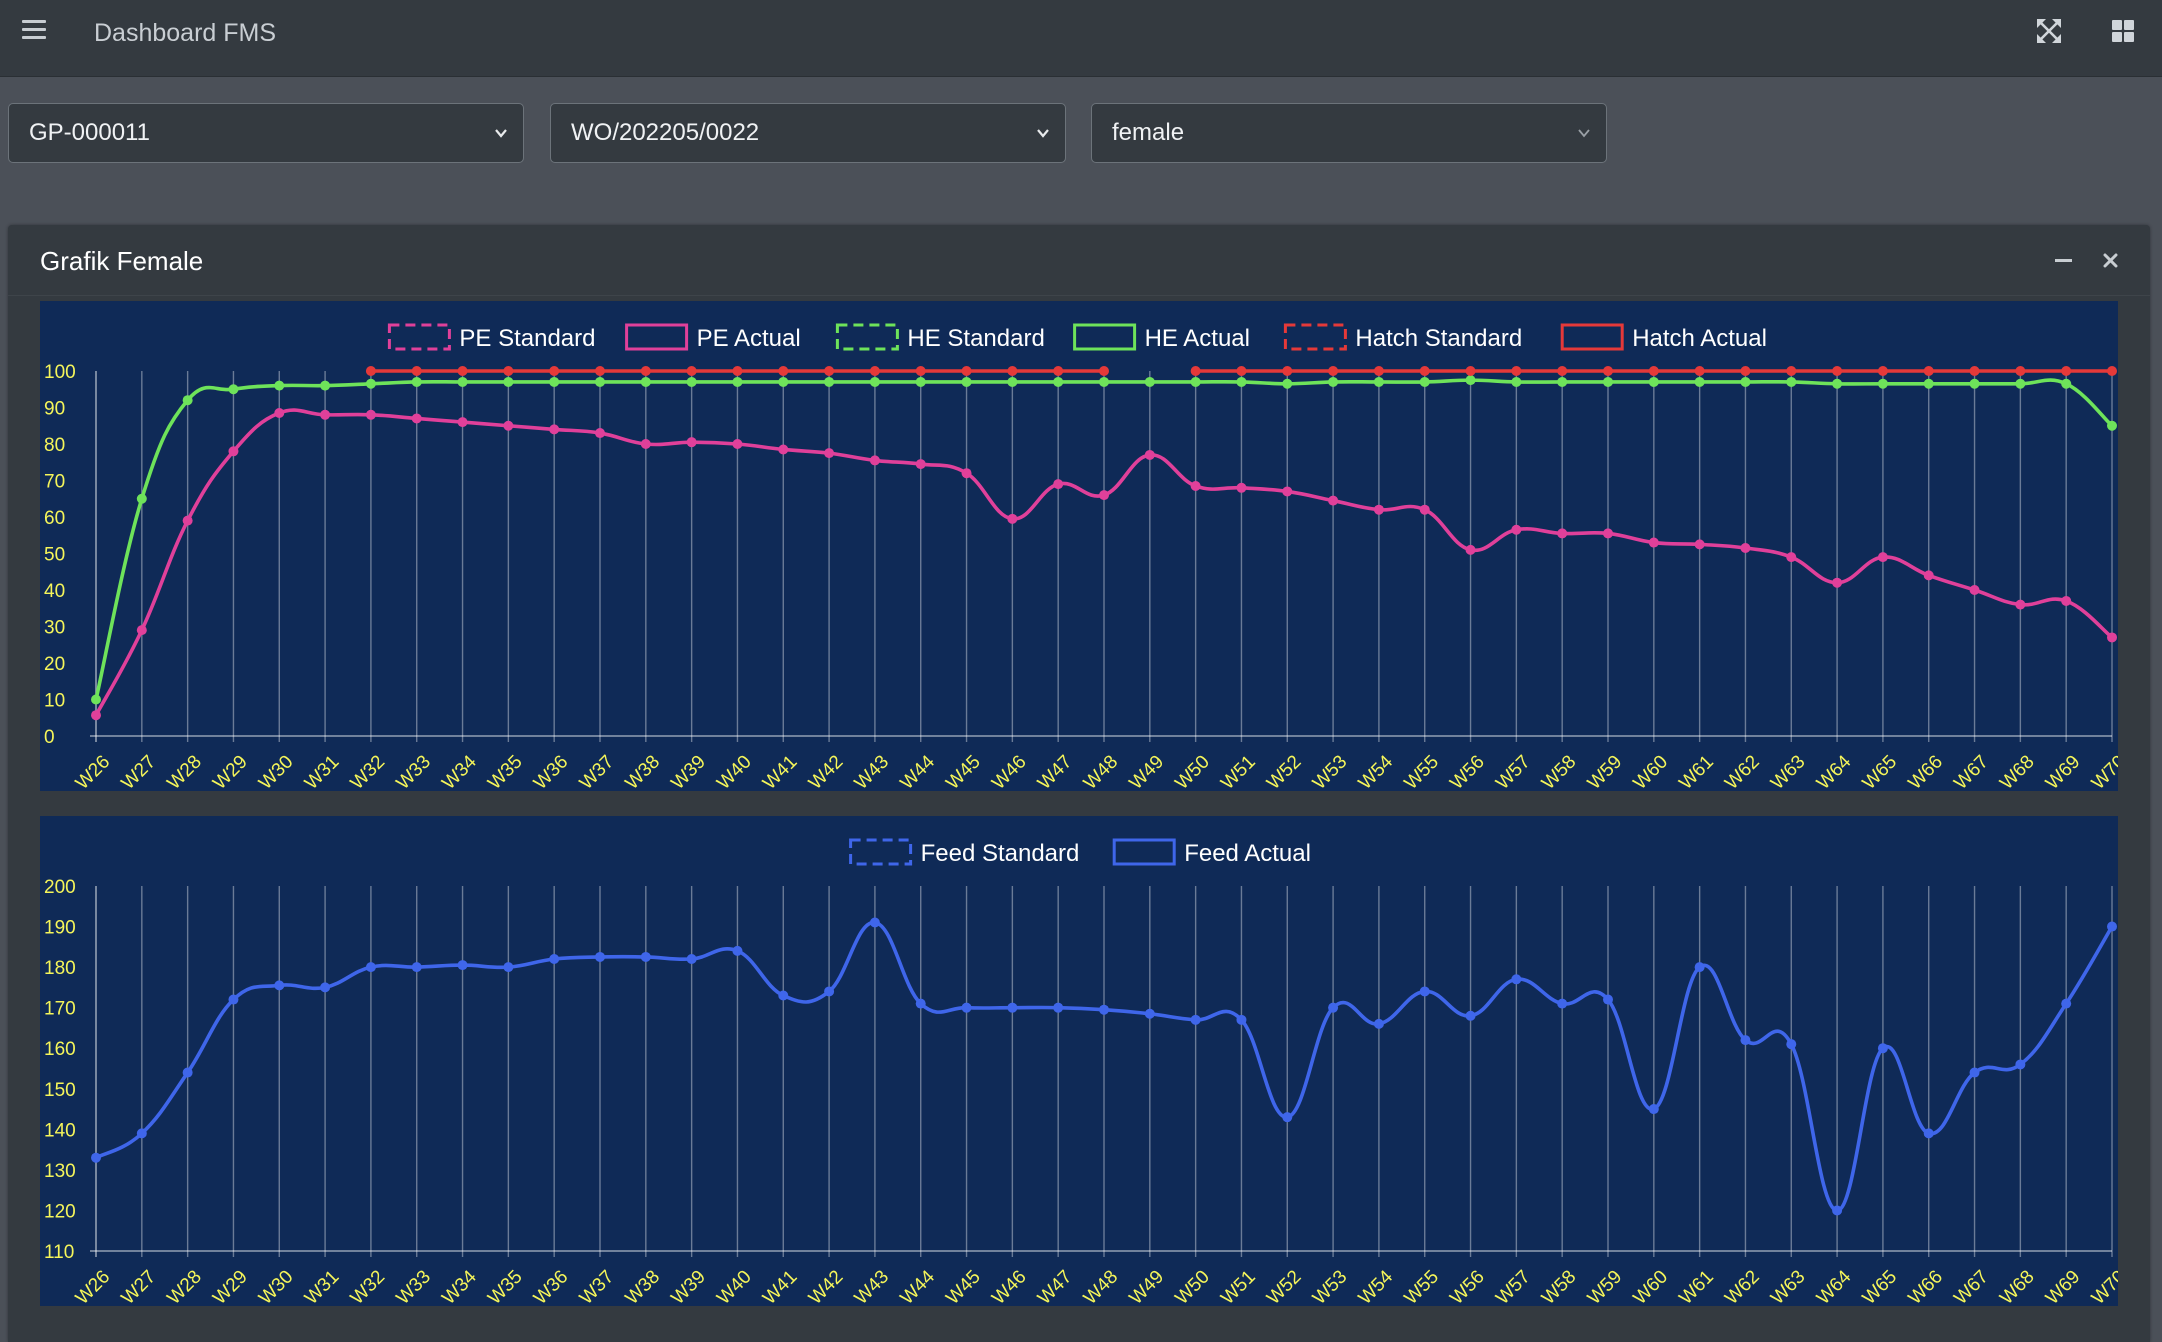 The image size is (2162, 1342). What do you see at coordinates (54, 664) in the screenshot?
I see `y-tick-label: 20` at bounding box center [54, 664].